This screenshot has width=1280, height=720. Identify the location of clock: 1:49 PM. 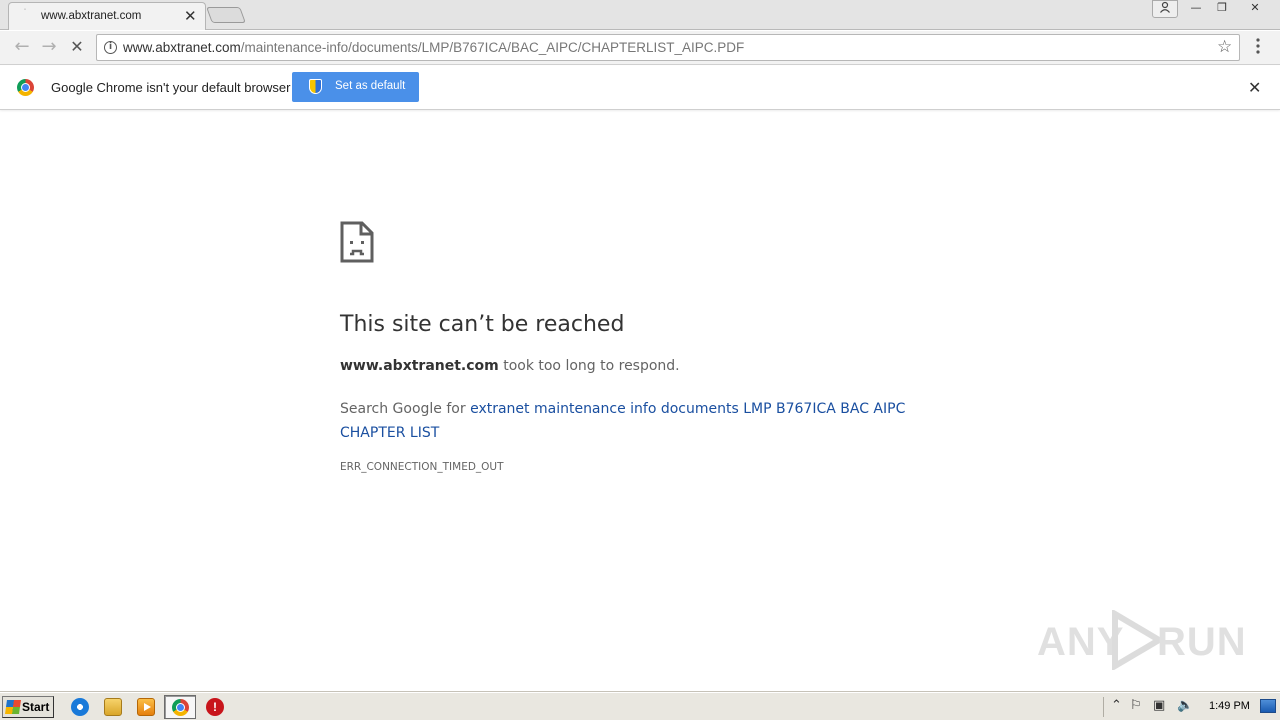
(1229, 706).